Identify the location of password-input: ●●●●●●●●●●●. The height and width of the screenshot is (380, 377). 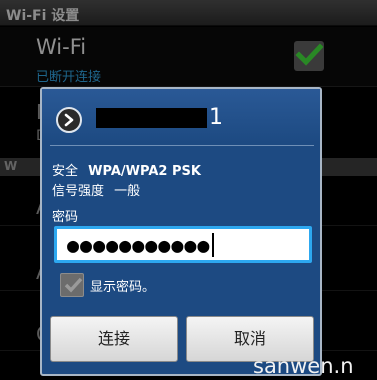
(183, 244).